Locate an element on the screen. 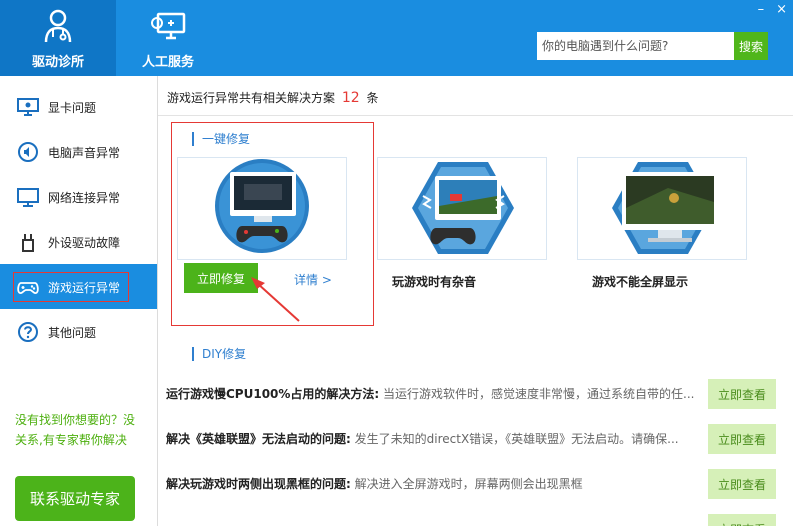  section-diy: DIY修复 is located at coordinates (219, 354).